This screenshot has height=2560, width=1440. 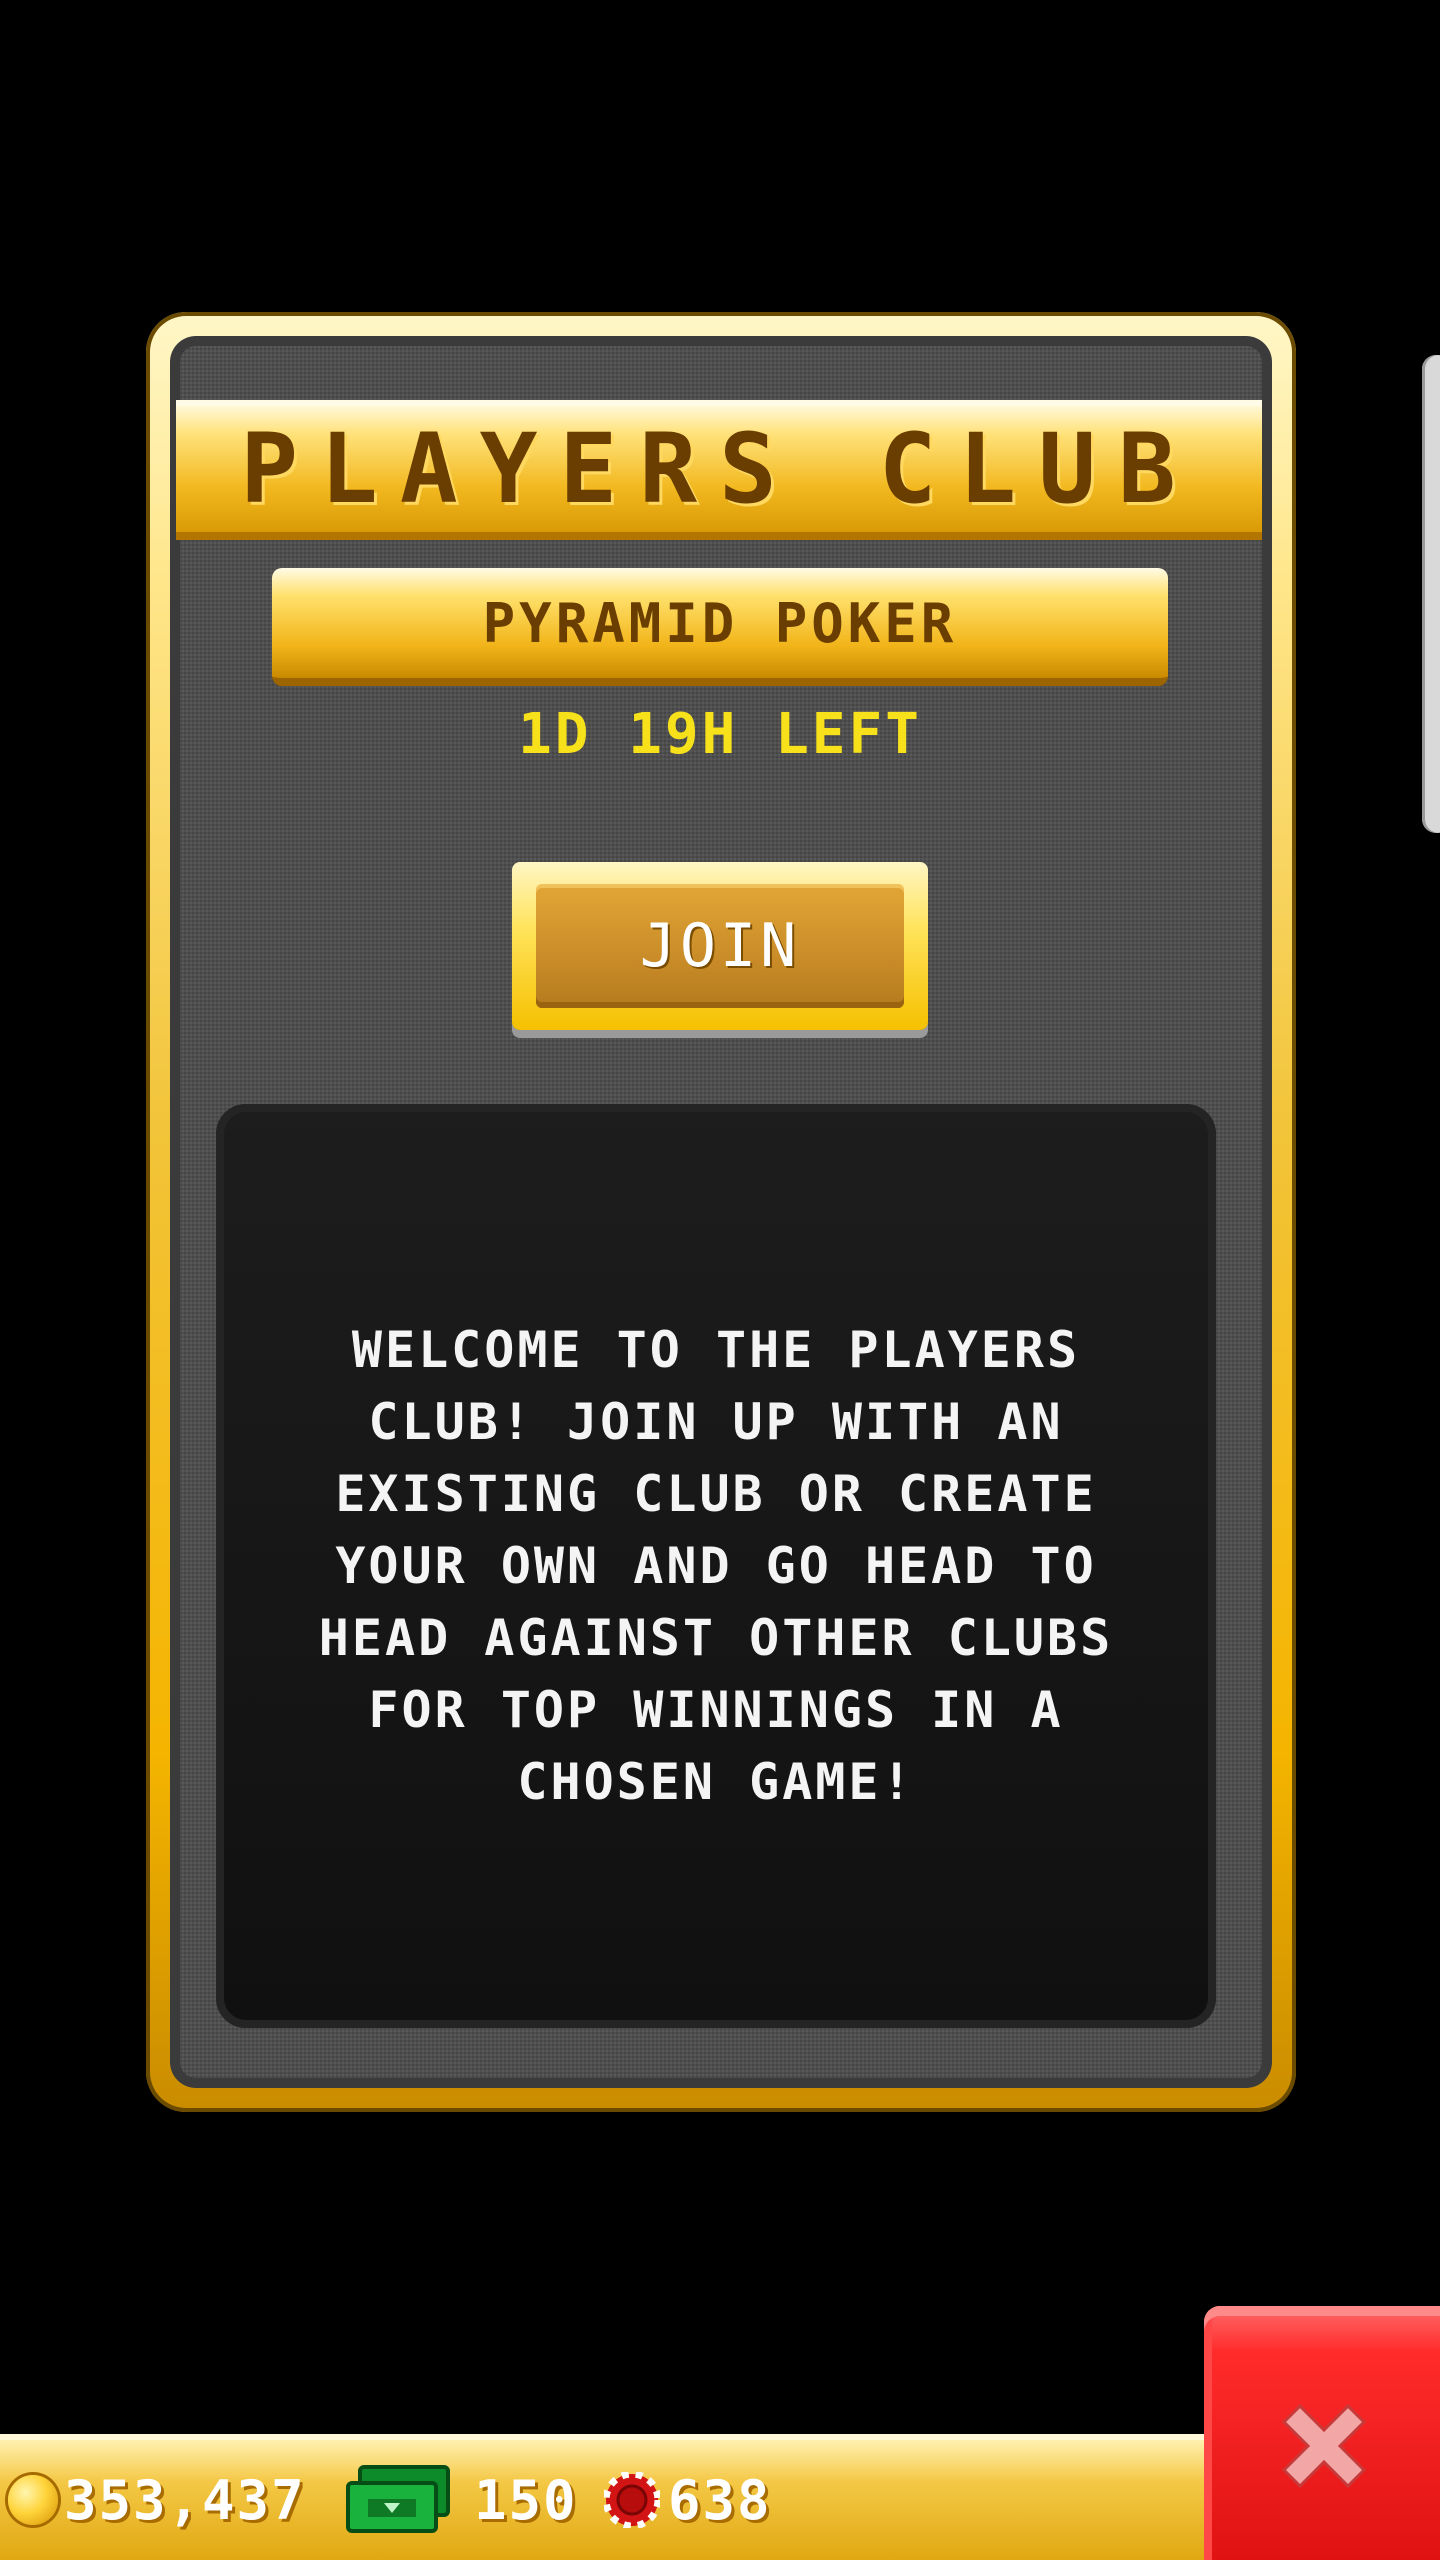 I want to click on join-button: JOIN, so click(x=720, y=946).